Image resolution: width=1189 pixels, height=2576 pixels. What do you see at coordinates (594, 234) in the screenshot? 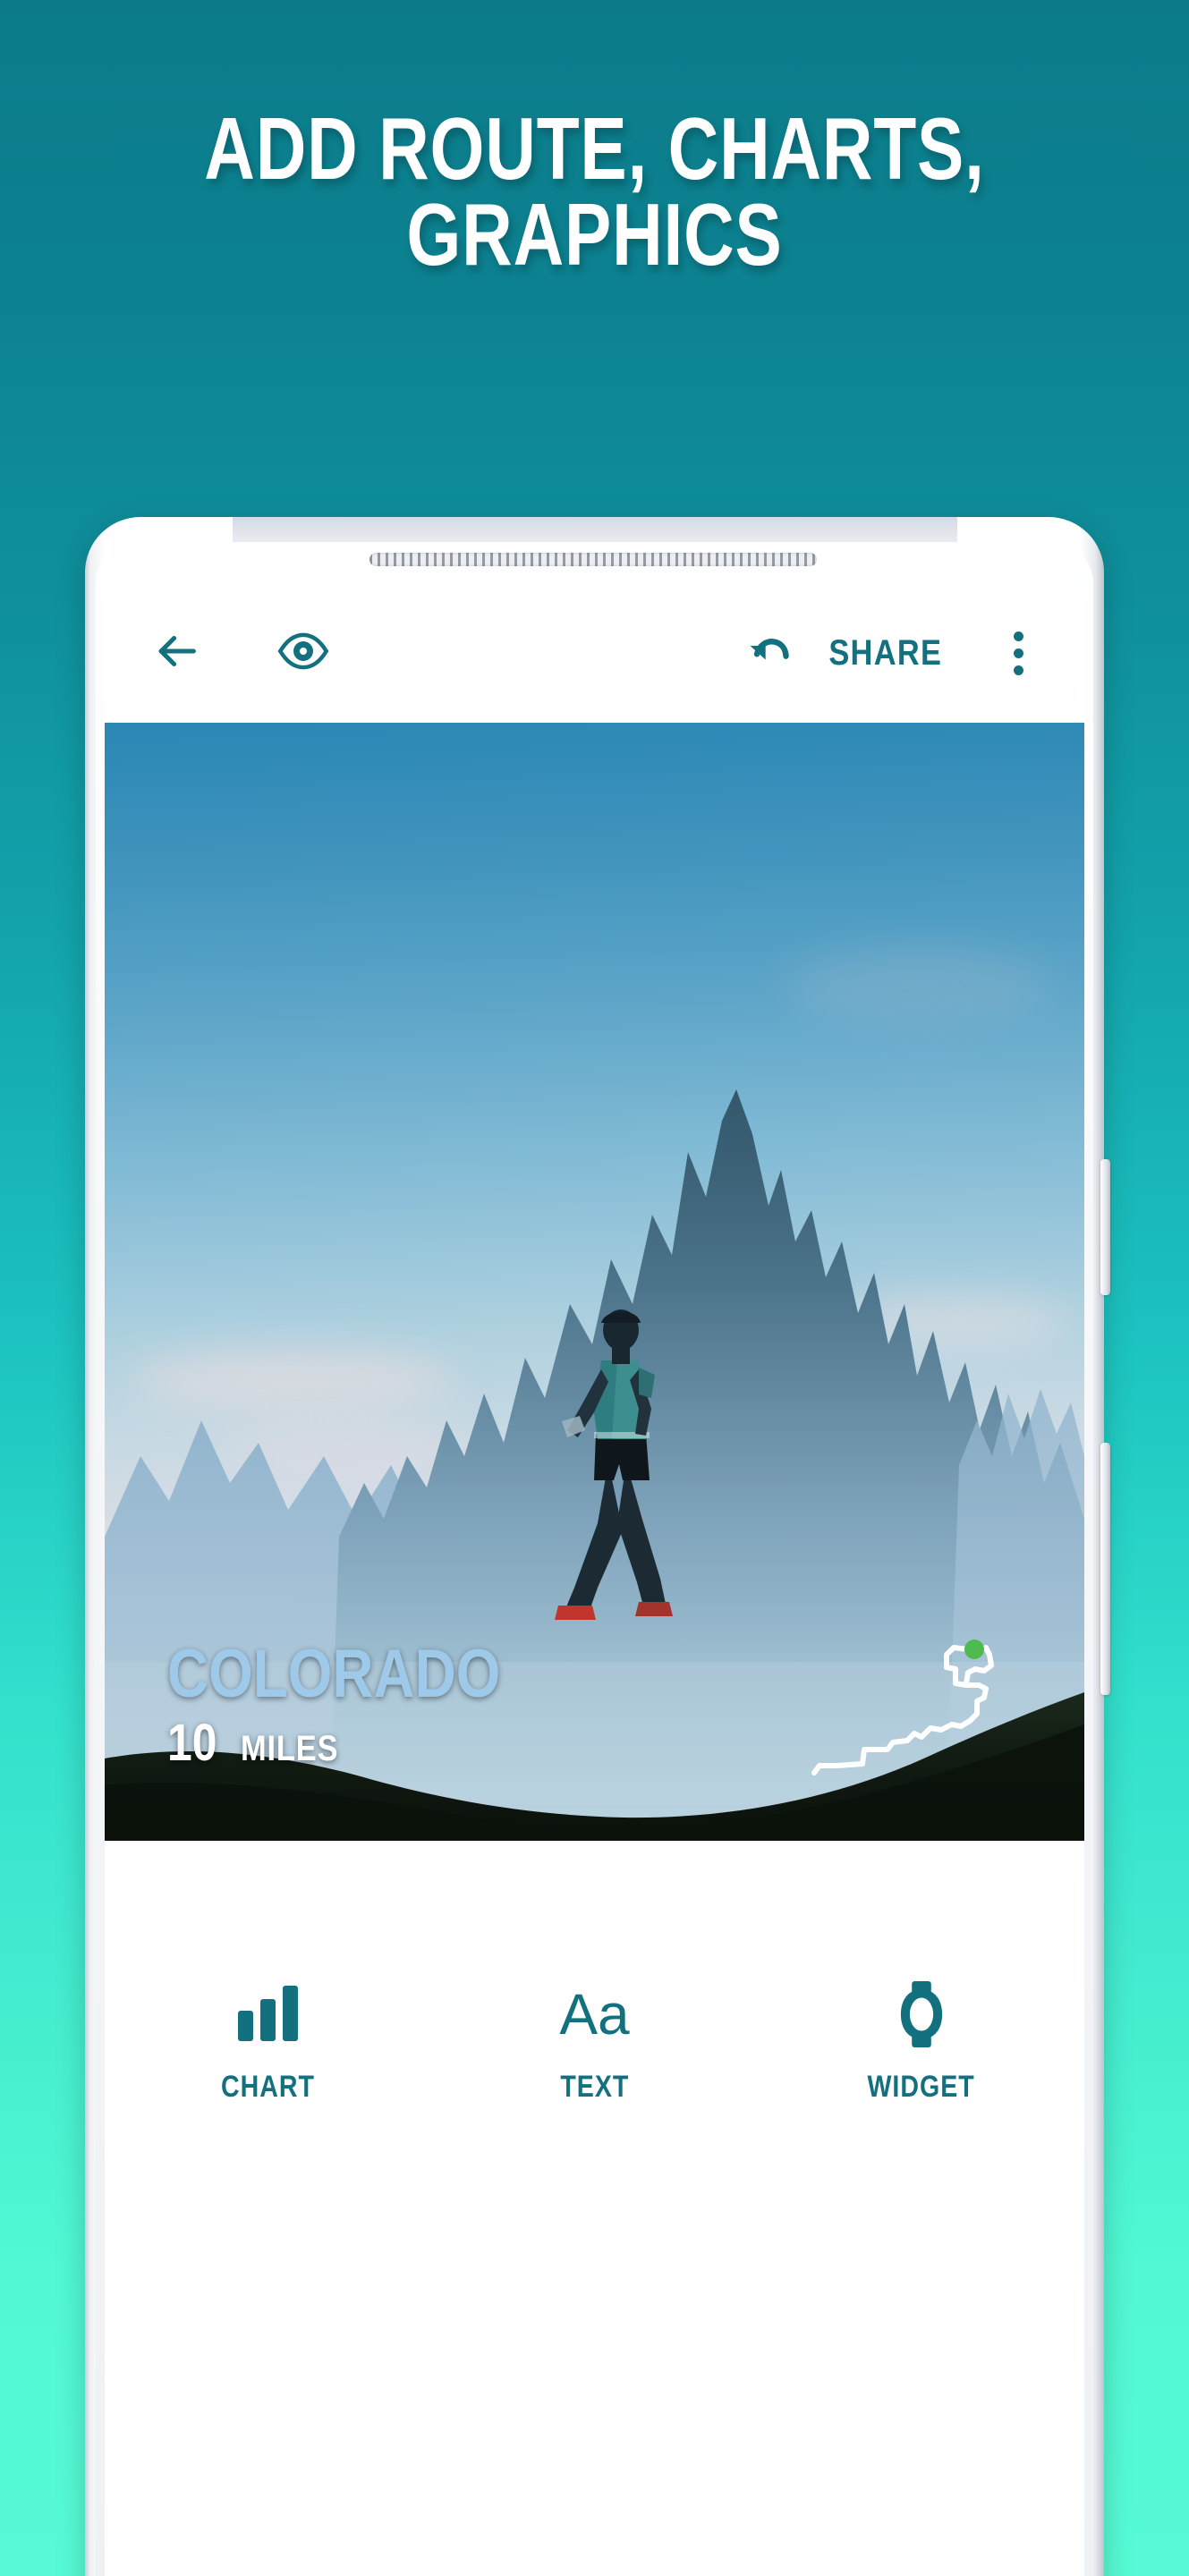
I see `headline-line-2: GRAPHICS` at bounding box center [594, 234].